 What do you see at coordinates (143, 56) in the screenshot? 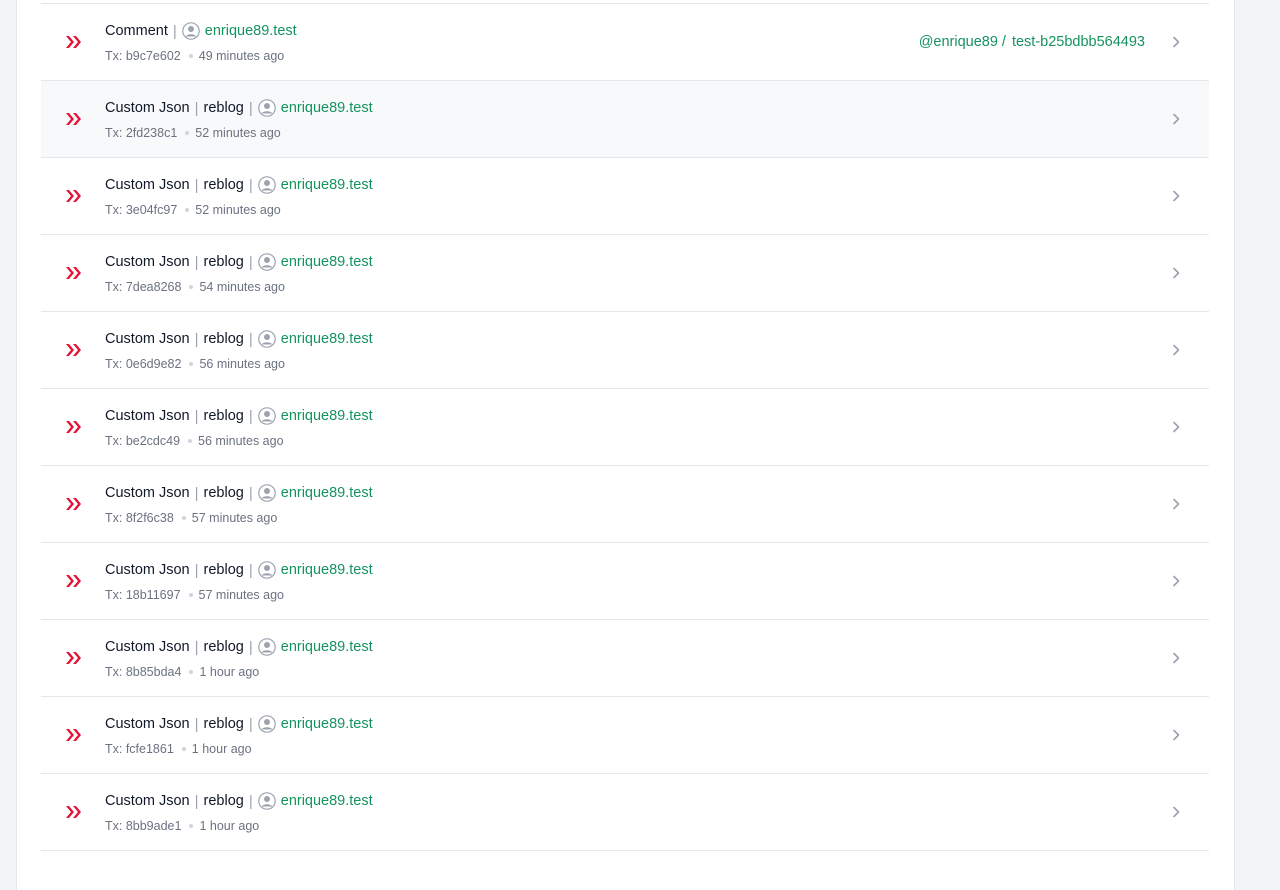
I see `tx-id: Tx: b9c7e602` at bounding box center [143, 56].